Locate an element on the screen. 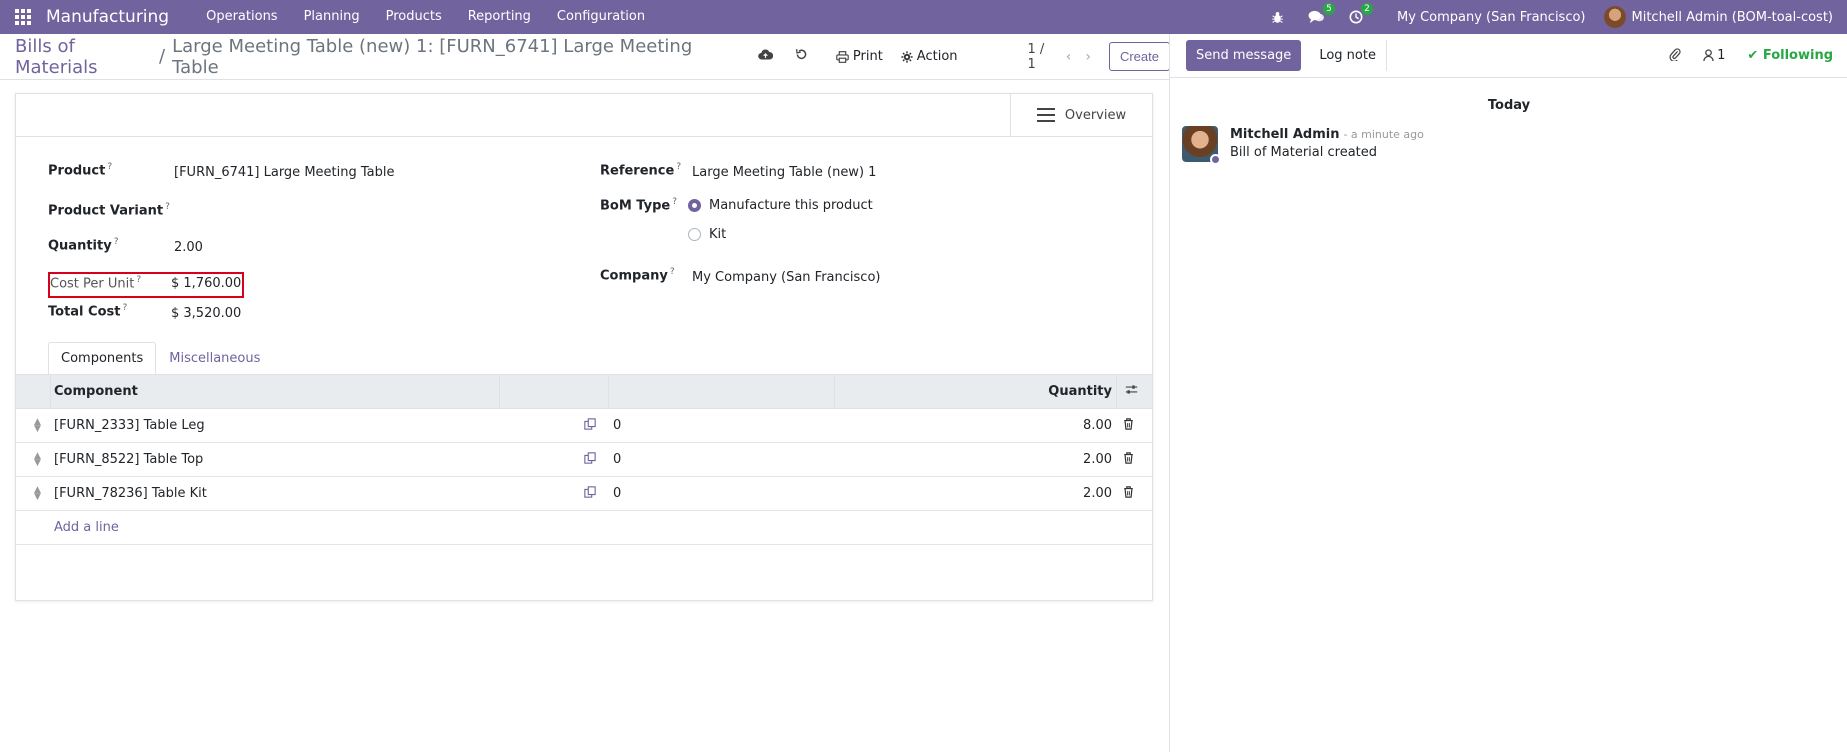  messages-chat-icon: 5 is located at coordinates (1322, 13).